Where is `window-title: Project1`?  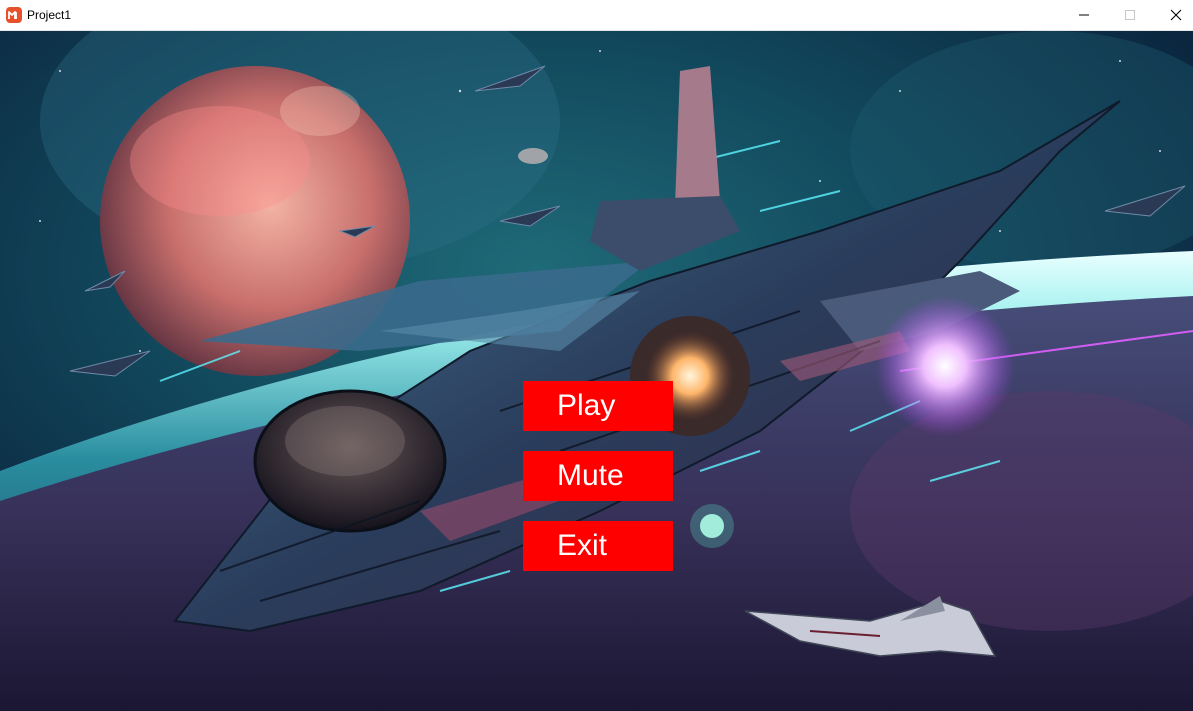
window-title: Project1 is located at coordinates (49, 15).